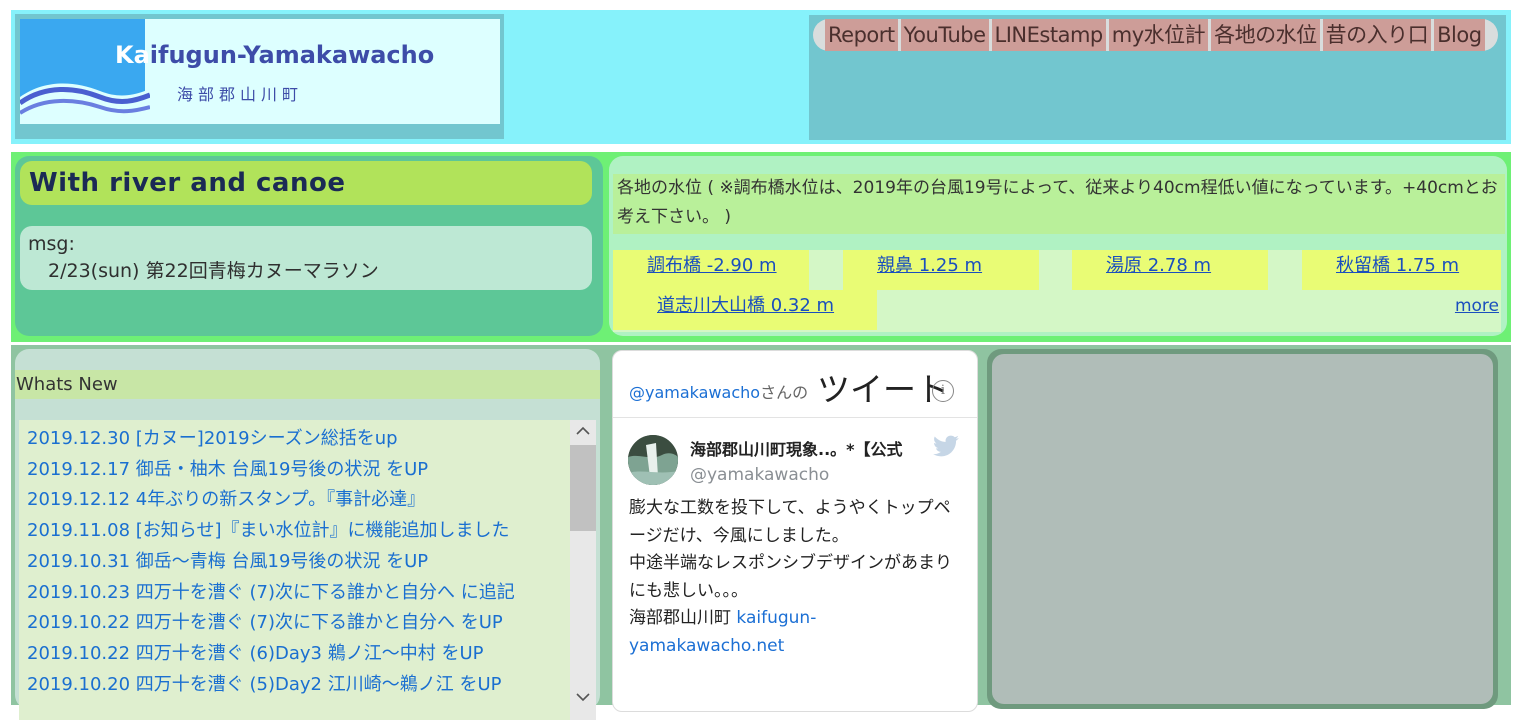 The image size is (1527, 720). Describe the element at coordinates (307, 384) in the screenshot. I see `whats-new-heading: Whats New` at that location.